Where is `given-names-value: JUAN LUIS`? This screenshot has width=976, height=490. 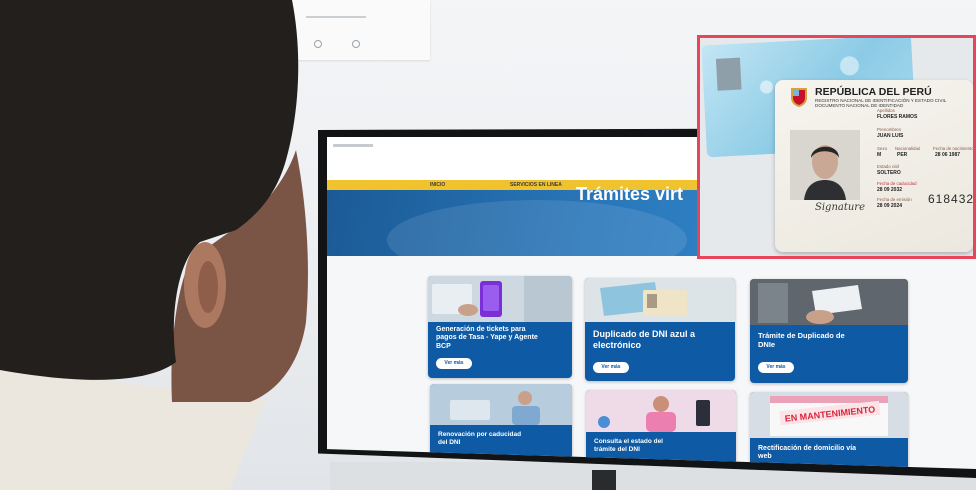
given-names-value: JUAN LUIS is located at coordinates (890, 136).